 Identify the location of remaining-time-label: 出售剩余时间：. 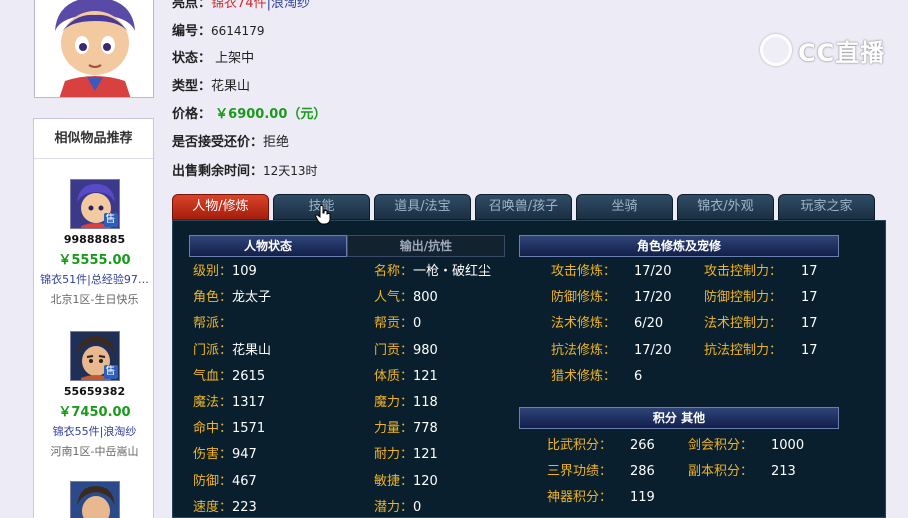
(218, 171).